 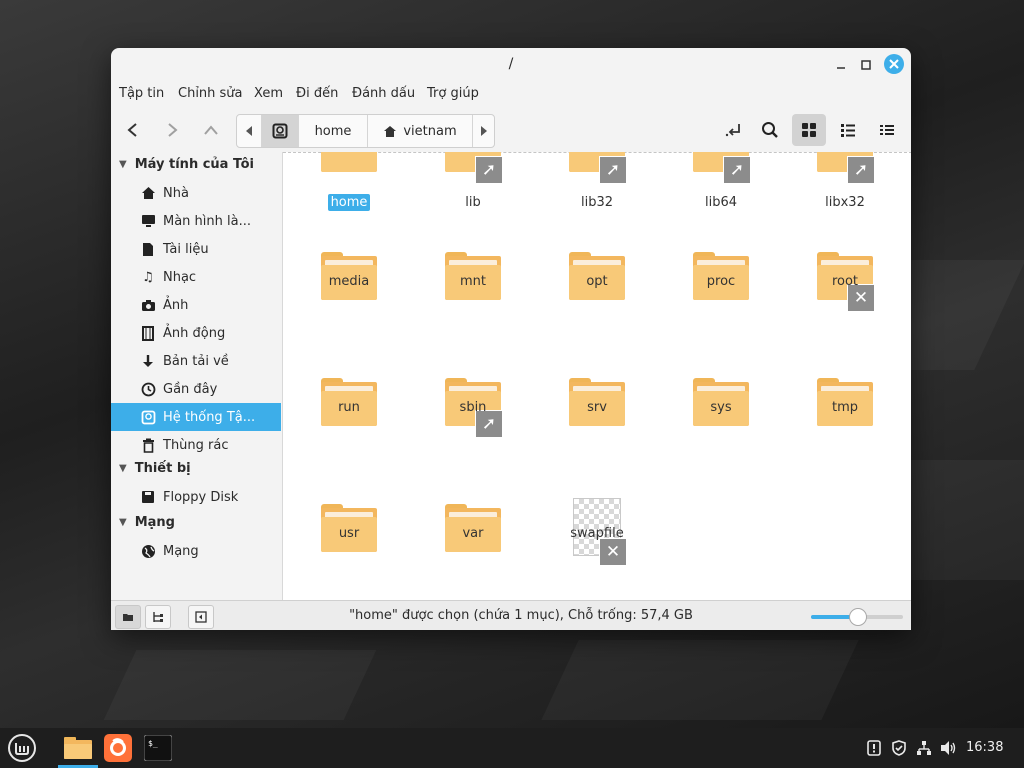 I want to click on path-user-button: vietnam, so click(x=420, y=131).